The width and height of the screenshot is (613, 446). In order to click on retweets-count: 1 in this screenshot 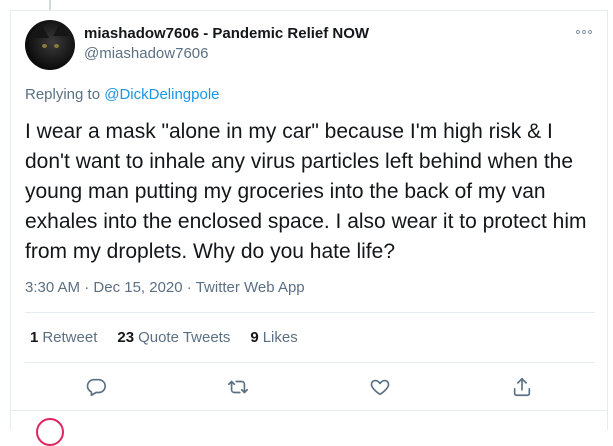, I will do `click(34, 337)`.